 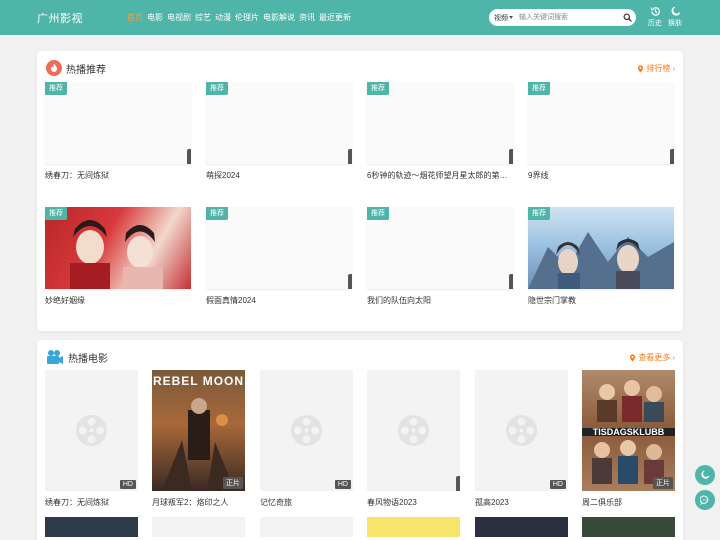 I want to click on video-title: 我们的队伍向太阳, so click(x=440, y=300).